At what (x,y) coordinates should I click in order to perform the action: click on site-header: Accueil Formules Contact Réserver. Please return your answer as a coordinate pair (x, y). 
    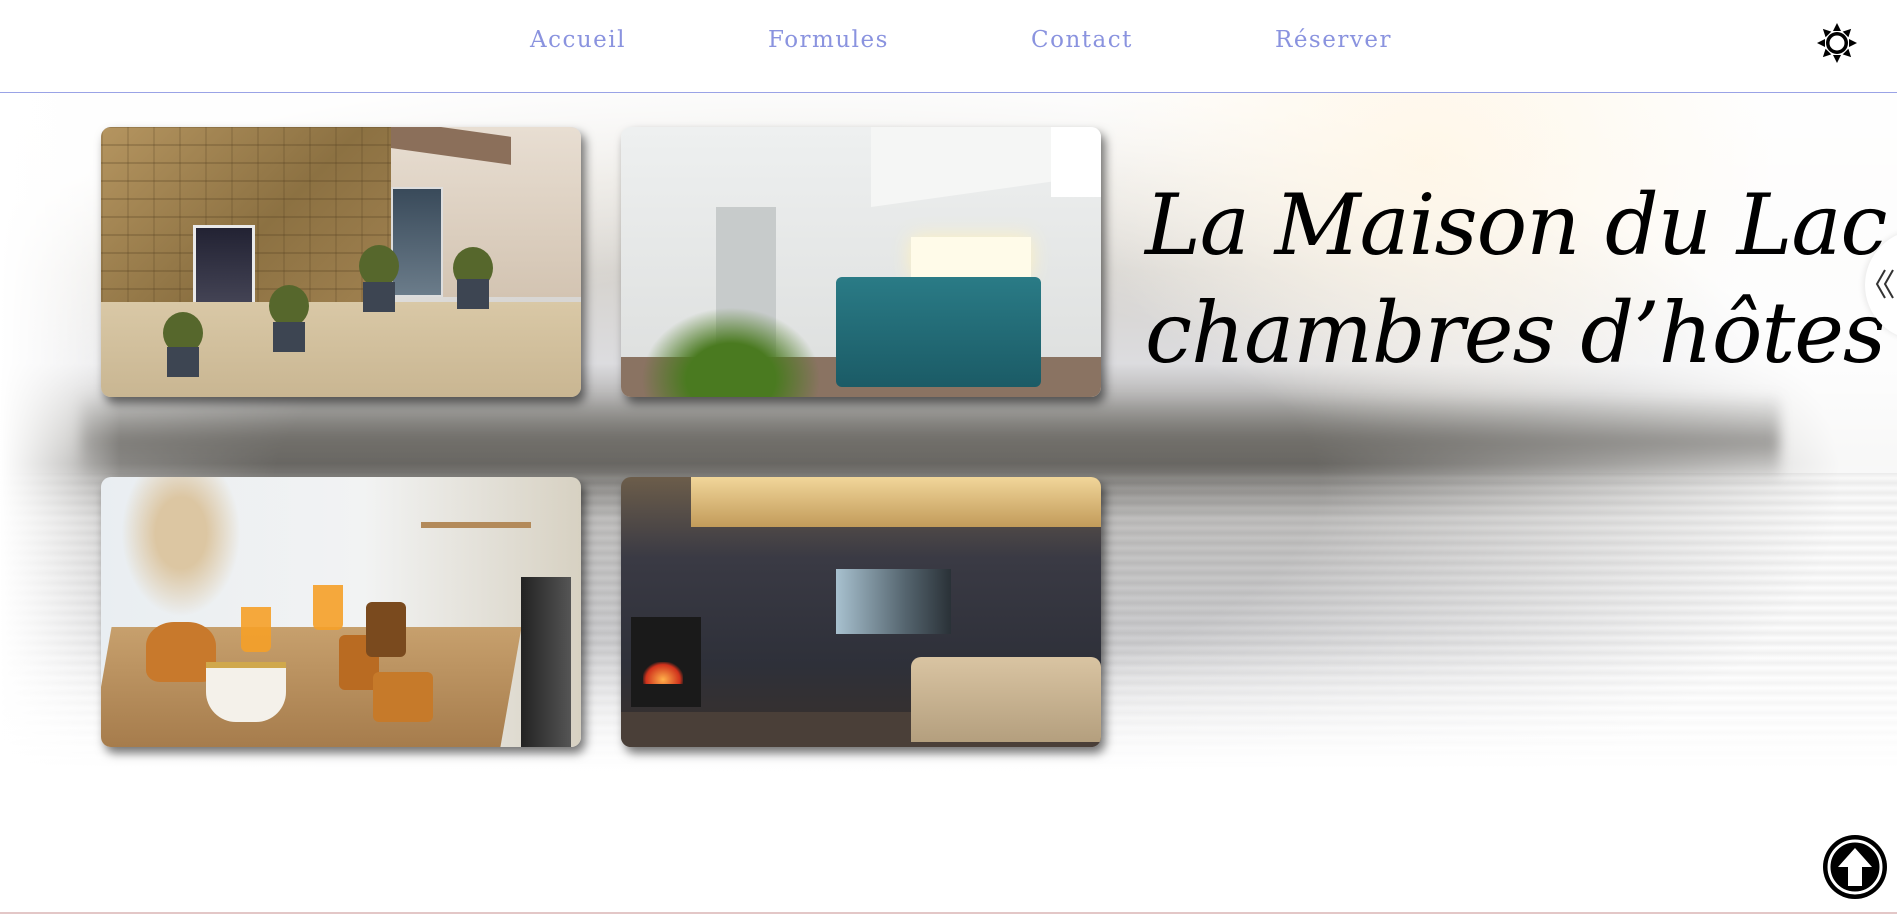
    Looking at the image, I should click on (948, 46).